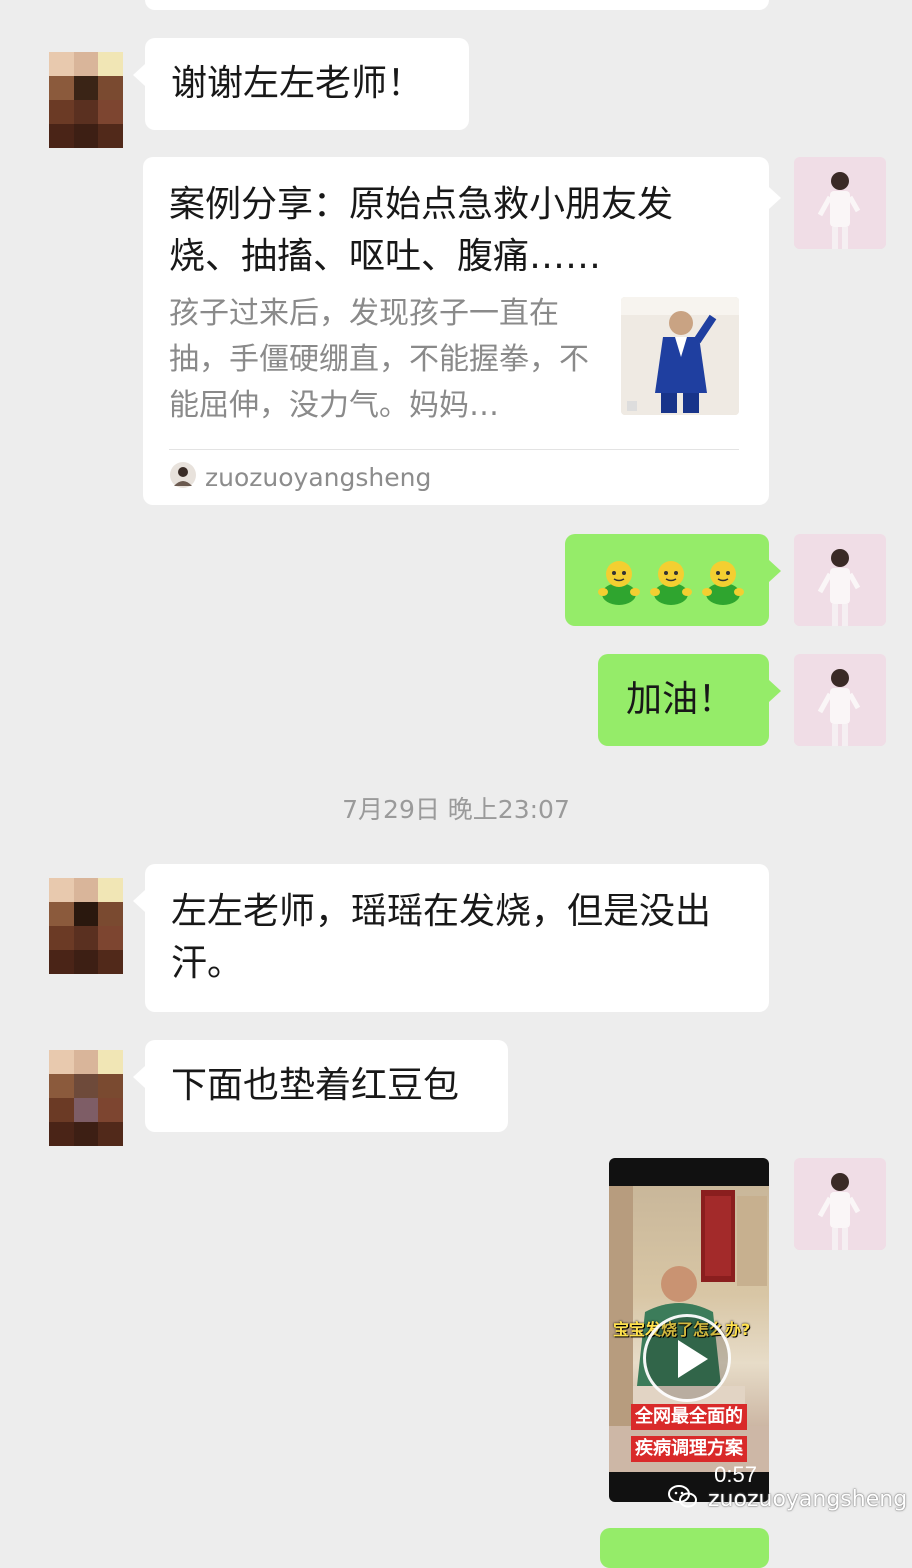 Image resolution: width=912 pixels, height=1568 pixels. I want to click on message-text: 加油！, so click(680, 699).